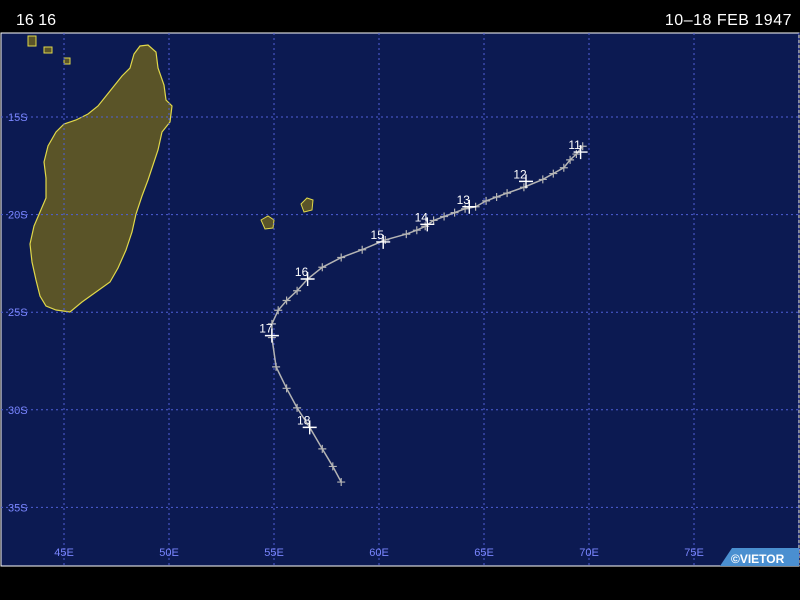  Describe the element at coordinates (520, 174) in the screenshot. I see `day-label: 12` at that location.